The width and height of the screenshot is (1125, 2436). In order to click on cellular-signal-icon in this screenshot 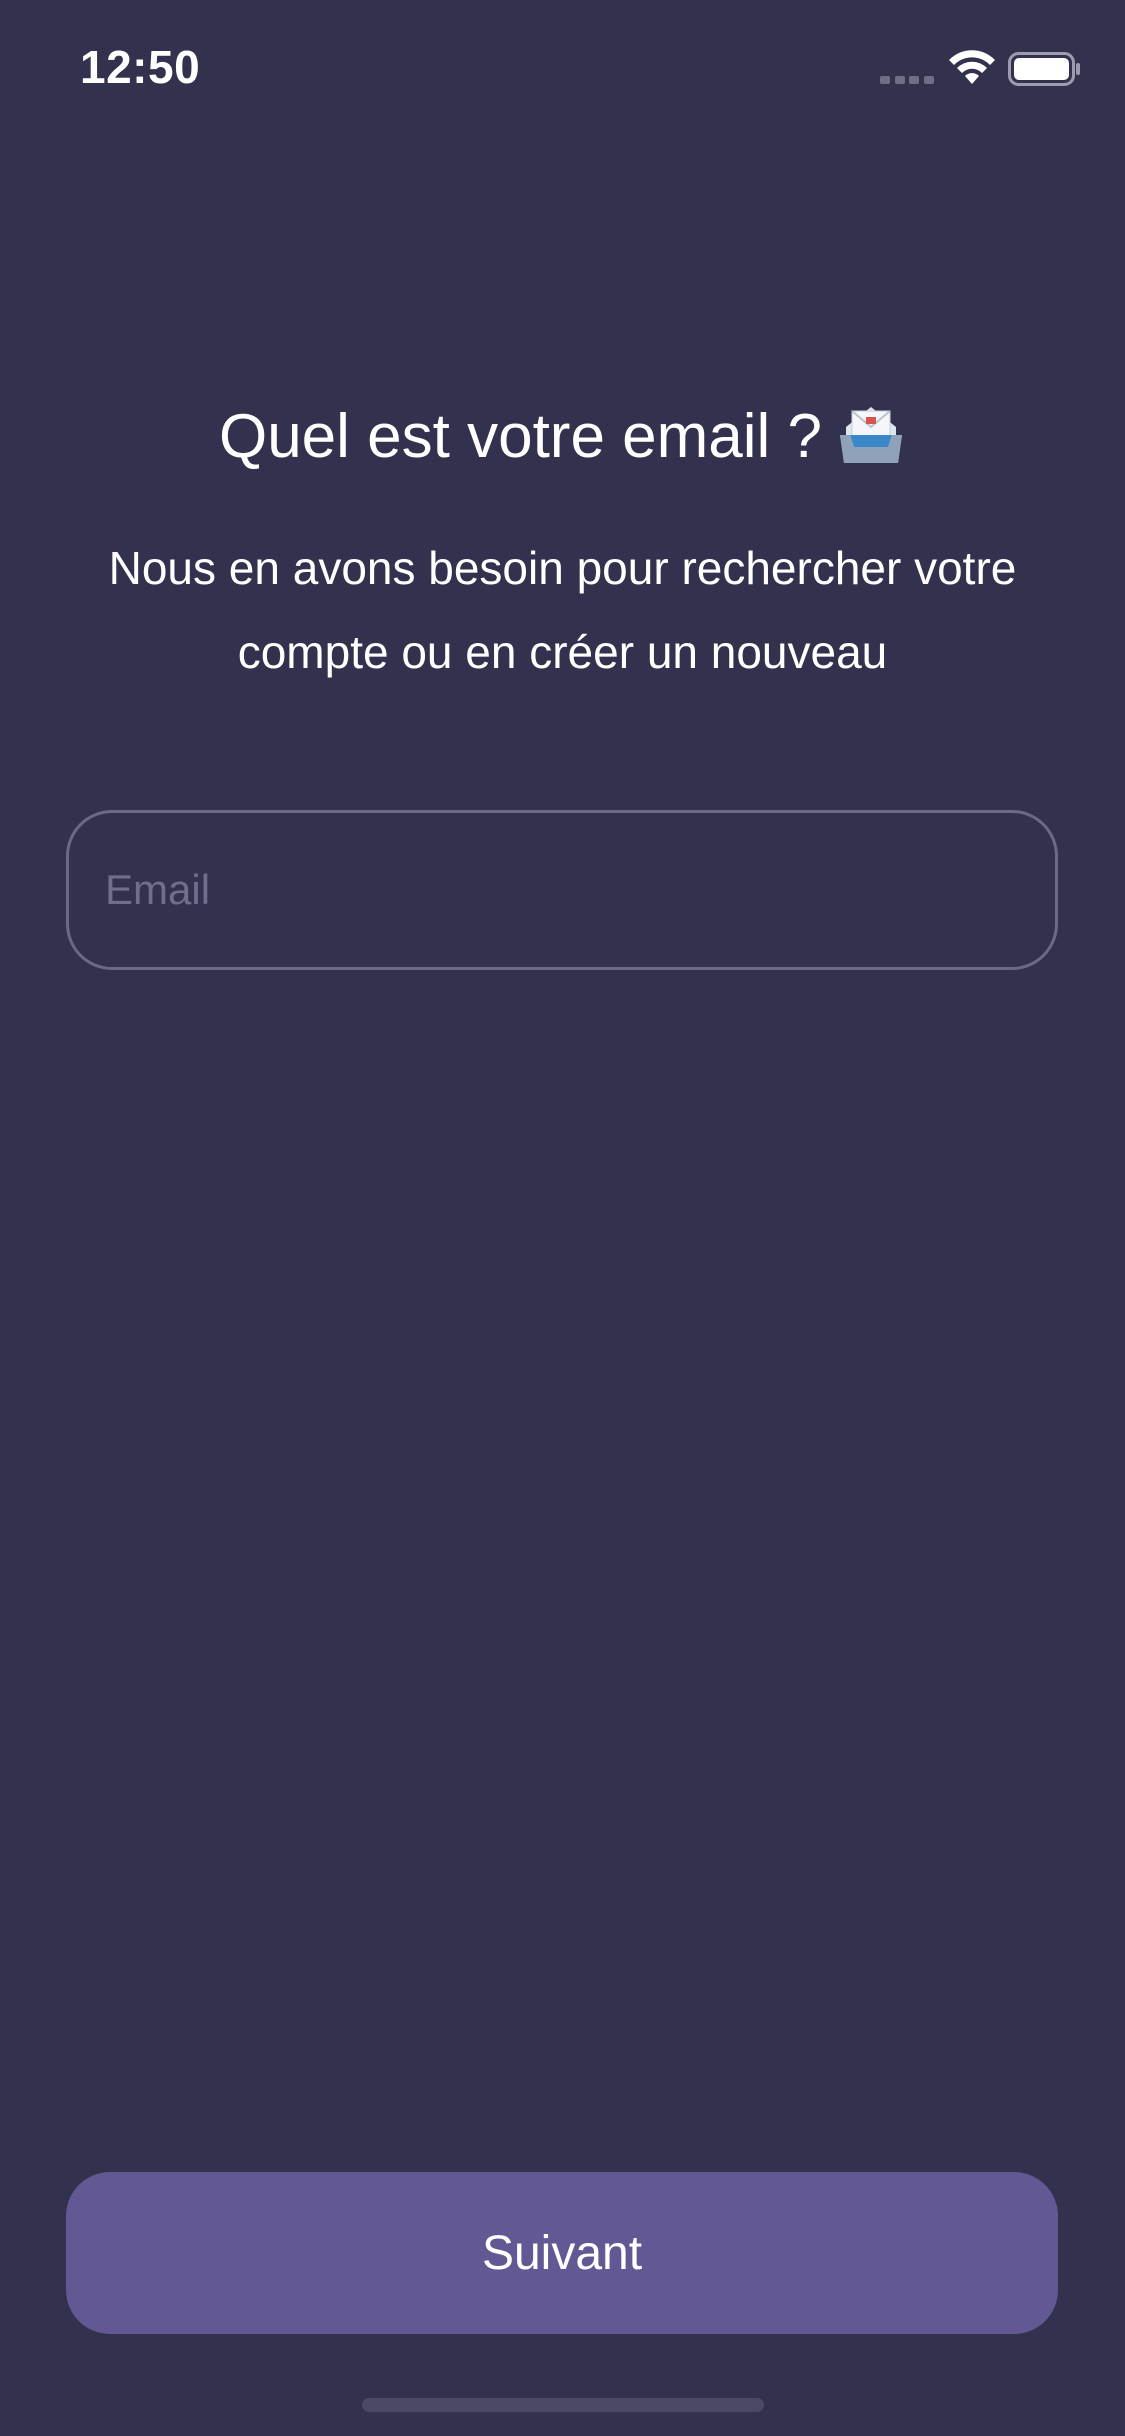, I will do `click(907, 80)`.